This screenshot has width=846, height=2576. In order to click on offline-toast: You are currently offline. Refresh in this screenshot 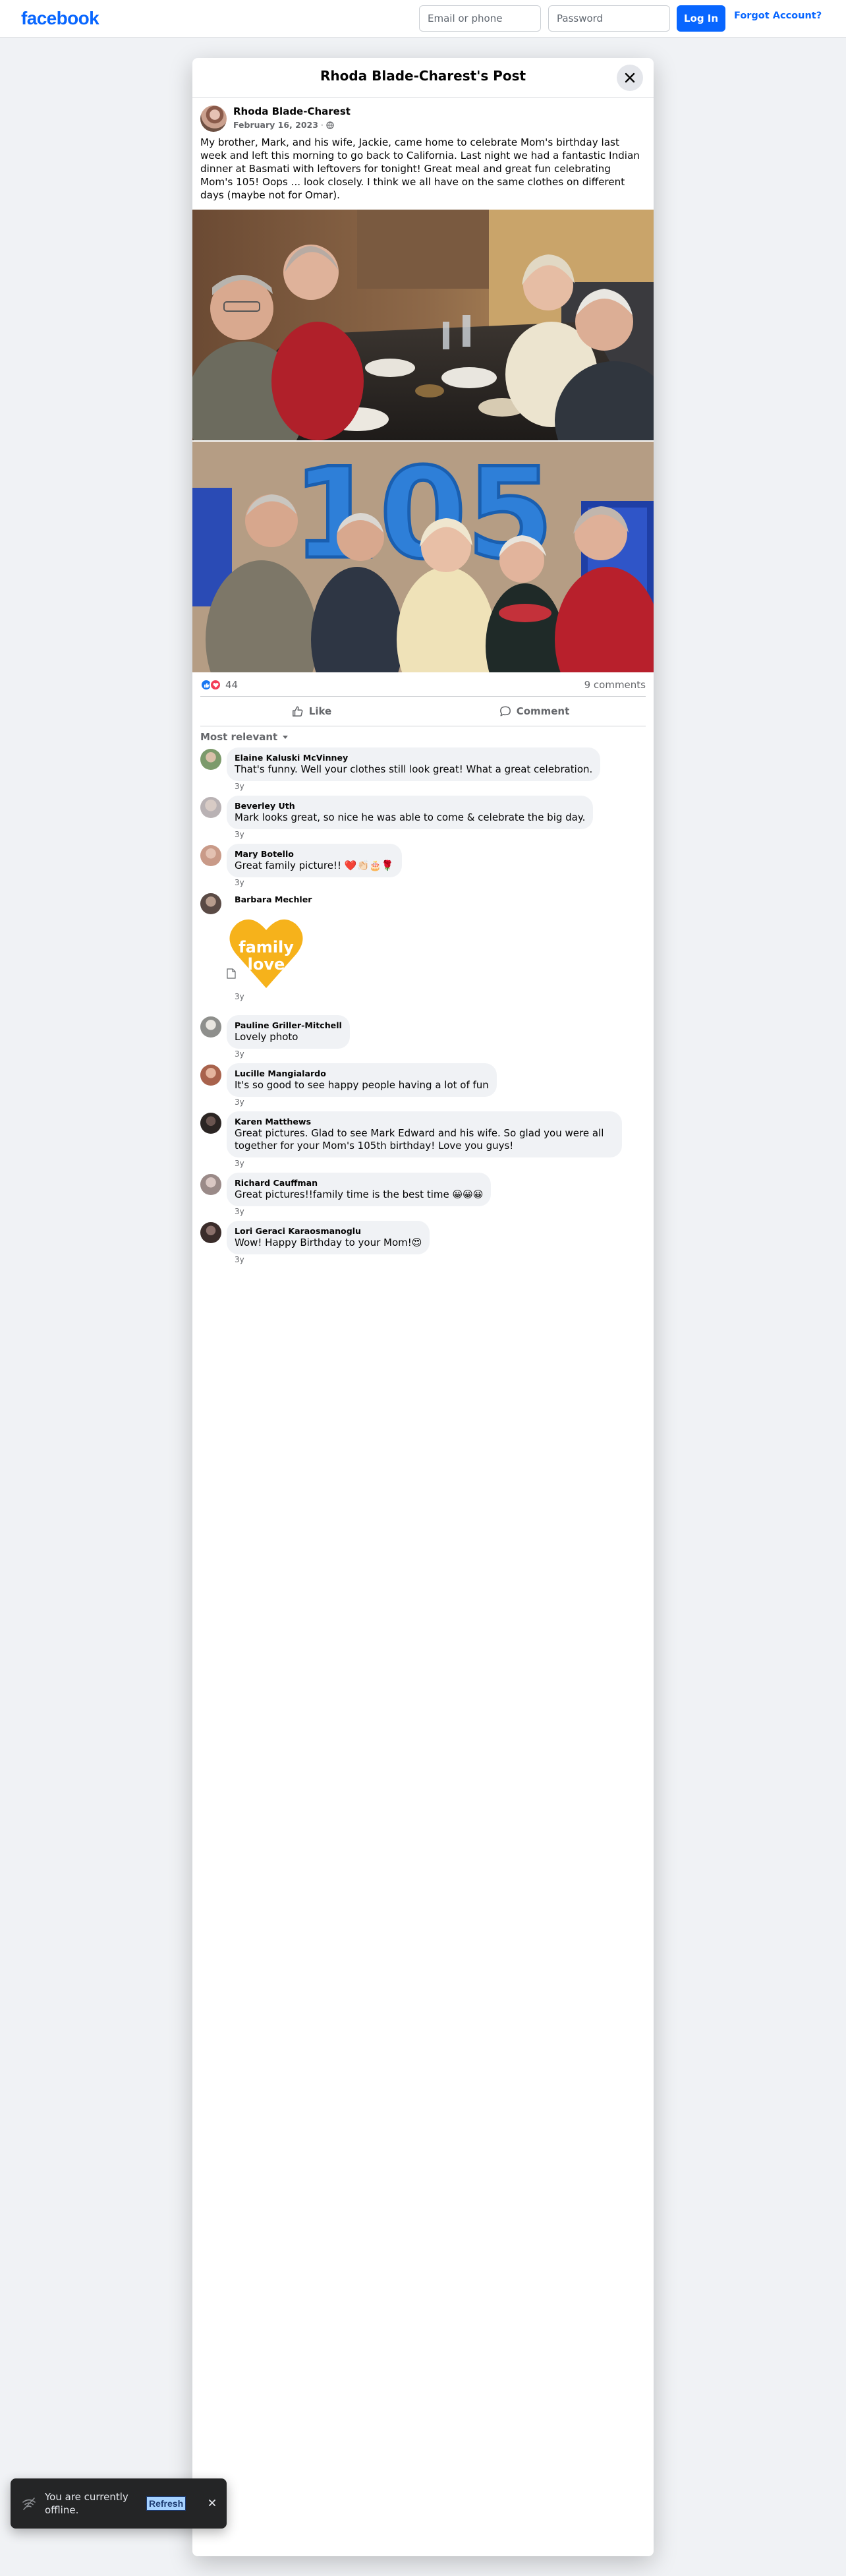, I will do `click(119, 2503)`.